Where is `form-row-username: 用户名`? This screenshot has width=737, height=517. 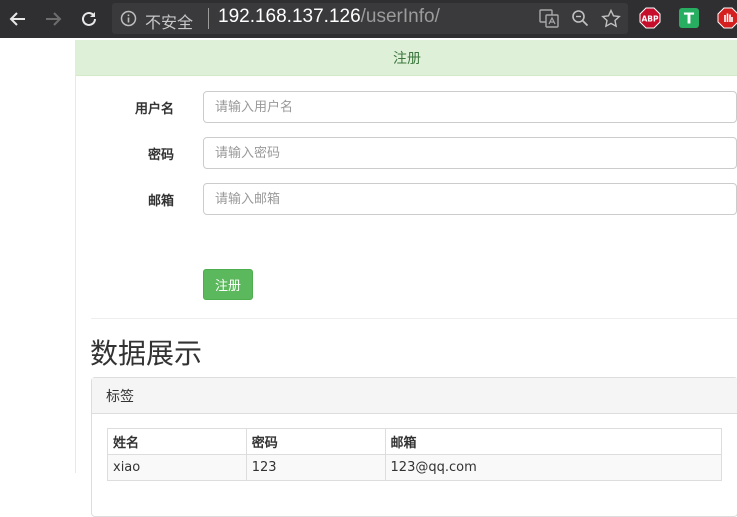
form-row-username: 用户名 is located at coordinates (406, 107).